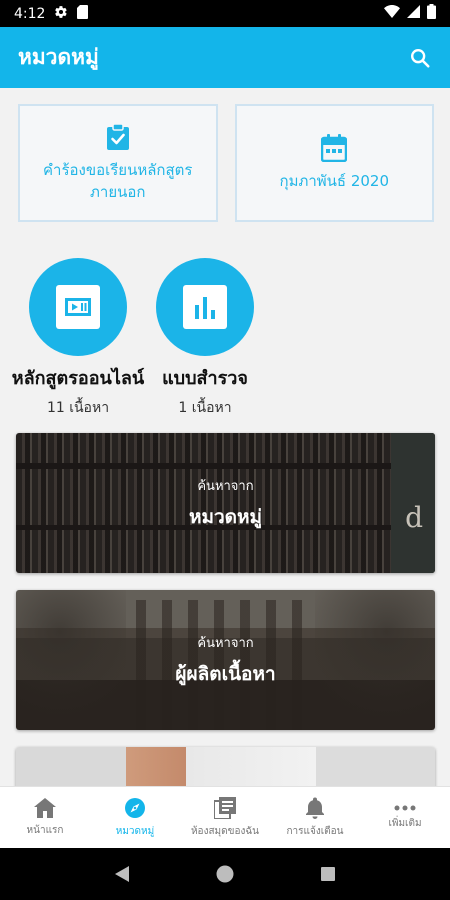 The width and height of the screenshot is (450, 900). I want to click on back-triangle-icon, so click(121, 874).